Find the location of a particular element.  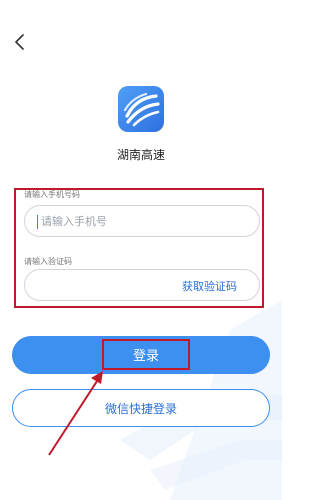

app-logo is located at coordinates (141, 109).